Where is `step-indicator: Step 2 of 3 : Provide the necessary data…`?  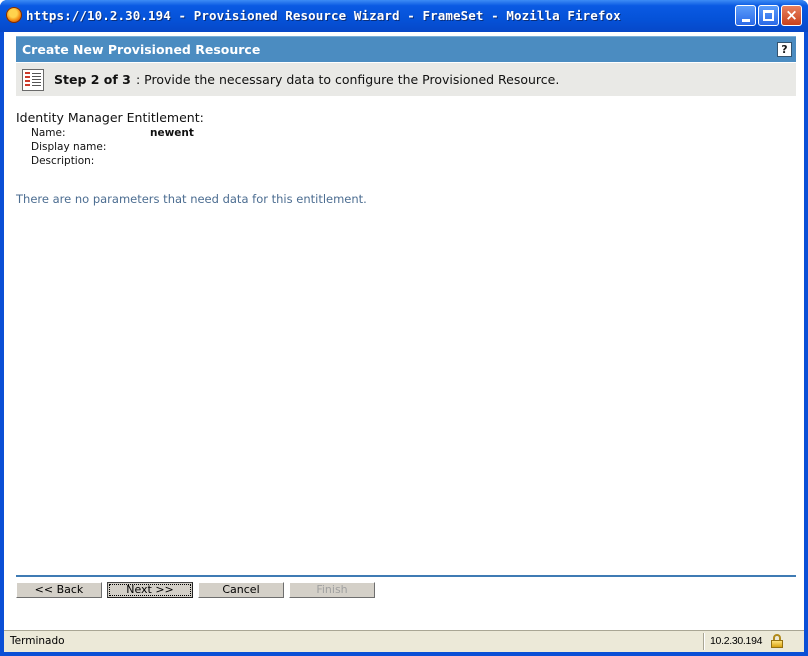
step-indicator: Step 2 of 3 : Provide the necessary data… is located at coordinates (406, 79).